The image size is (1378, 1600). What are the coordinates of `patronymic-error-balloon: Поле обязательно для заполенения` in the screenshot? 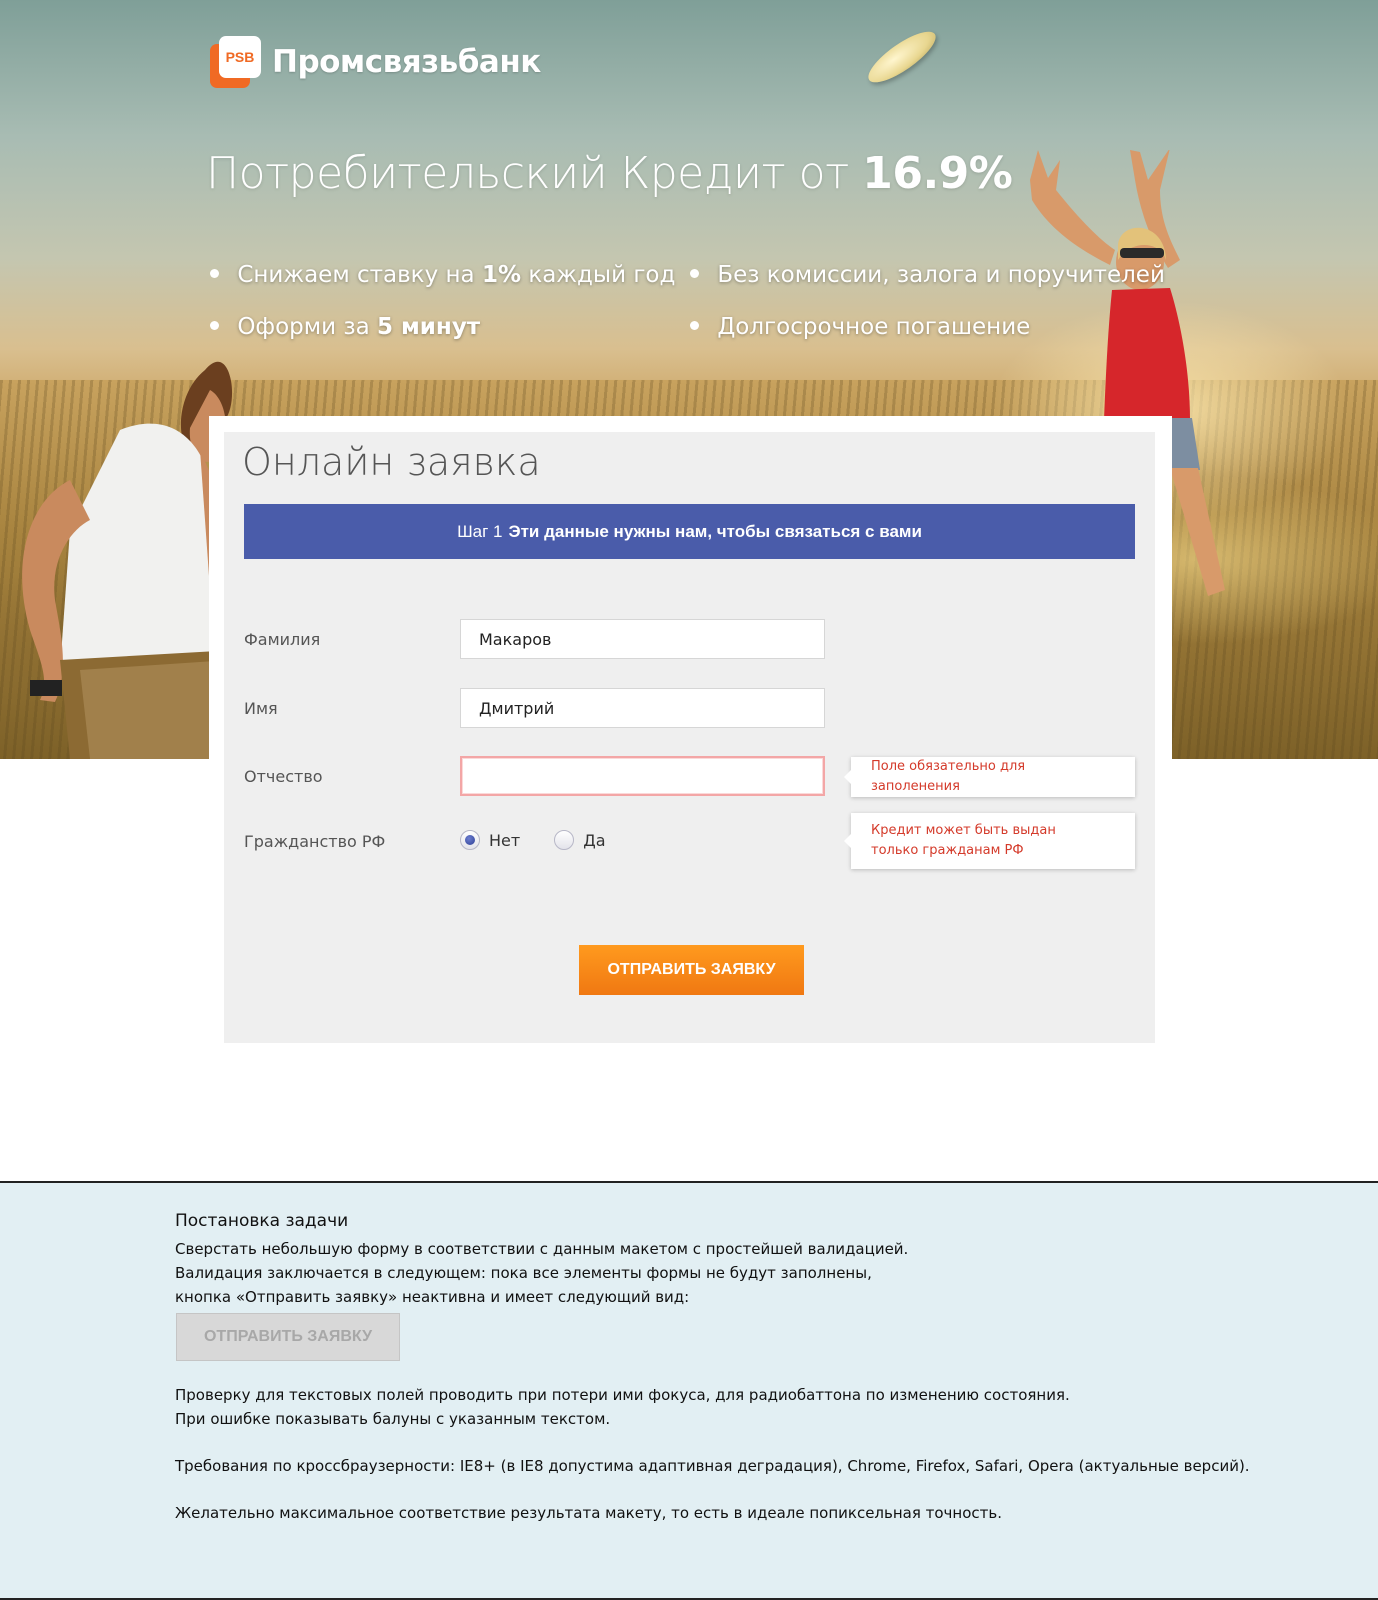 It's located at (989, 777).